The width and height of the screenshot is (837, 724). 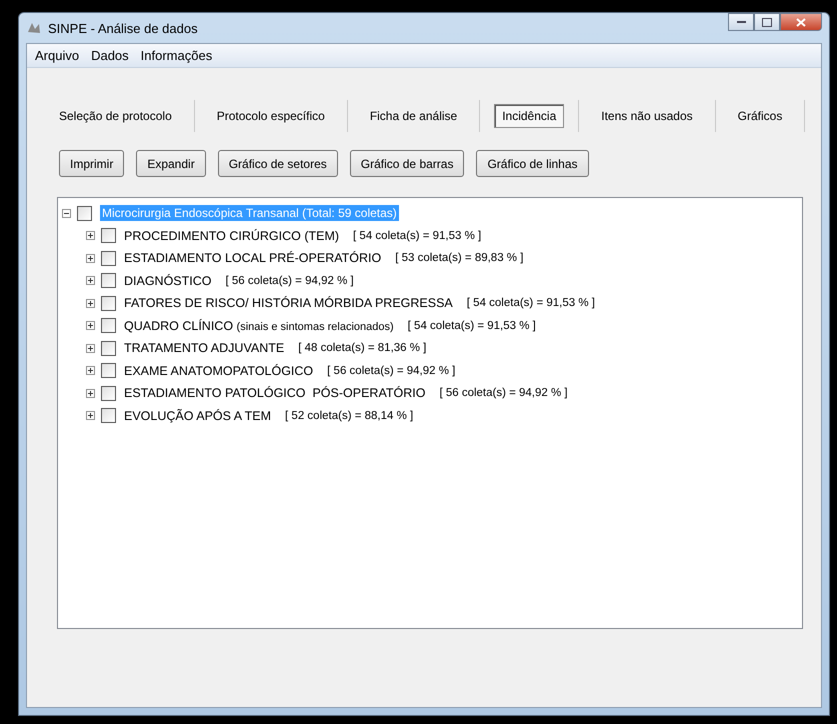 What do you see at coordinates (288, 303) in the screenshot?
I see `tree-item-label: FATORES DE RISCO/ HISTÓRIA MÓRBIDA PREGRESSA` at bounding box center [288, 303].